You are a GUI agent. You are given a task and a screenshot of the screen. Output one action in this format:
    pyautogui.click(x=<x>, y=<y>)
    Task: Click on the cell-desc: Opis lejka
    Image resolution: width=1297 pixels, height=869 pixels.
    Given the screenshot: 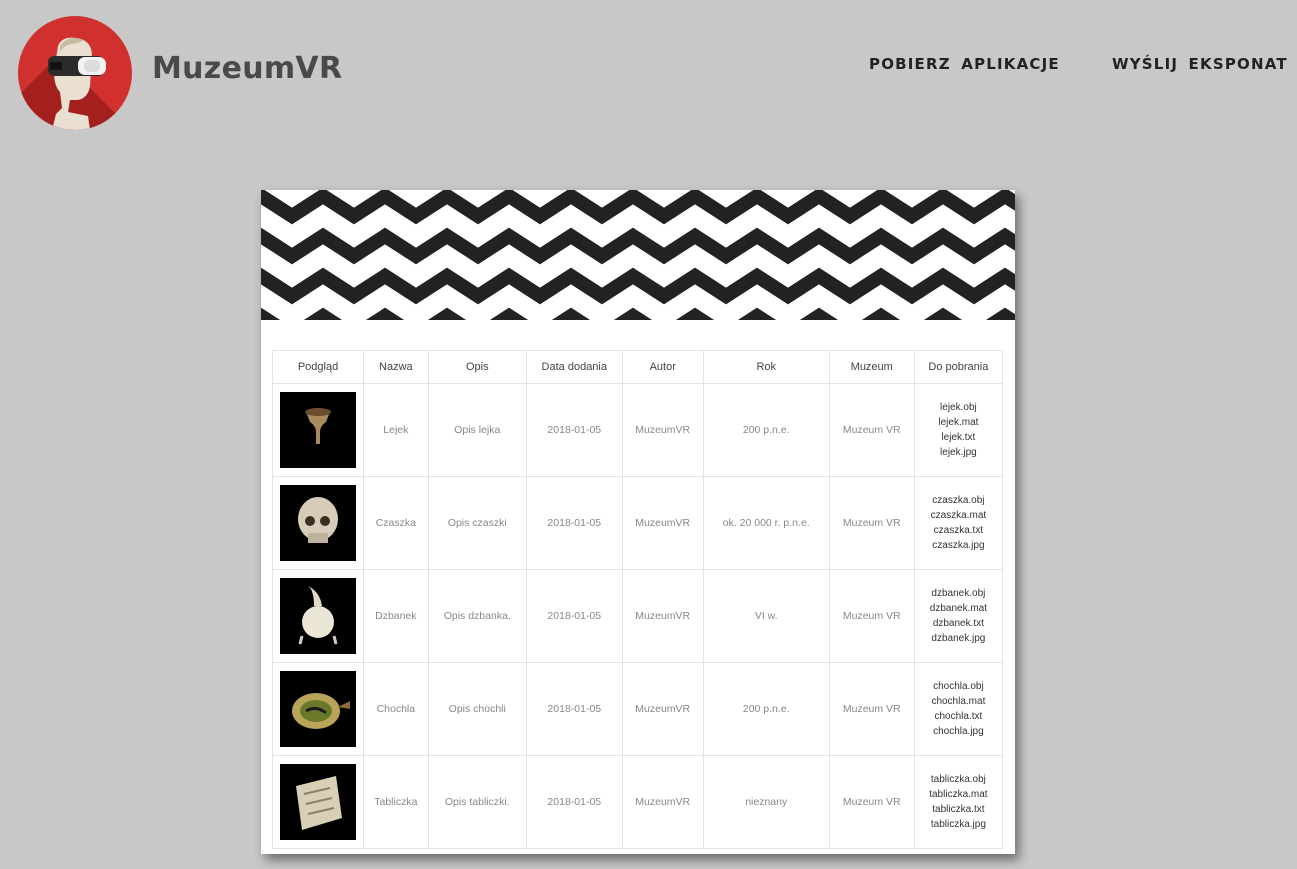 What is the action you would take?
    pyautogui.click(x=477, y=430)
    